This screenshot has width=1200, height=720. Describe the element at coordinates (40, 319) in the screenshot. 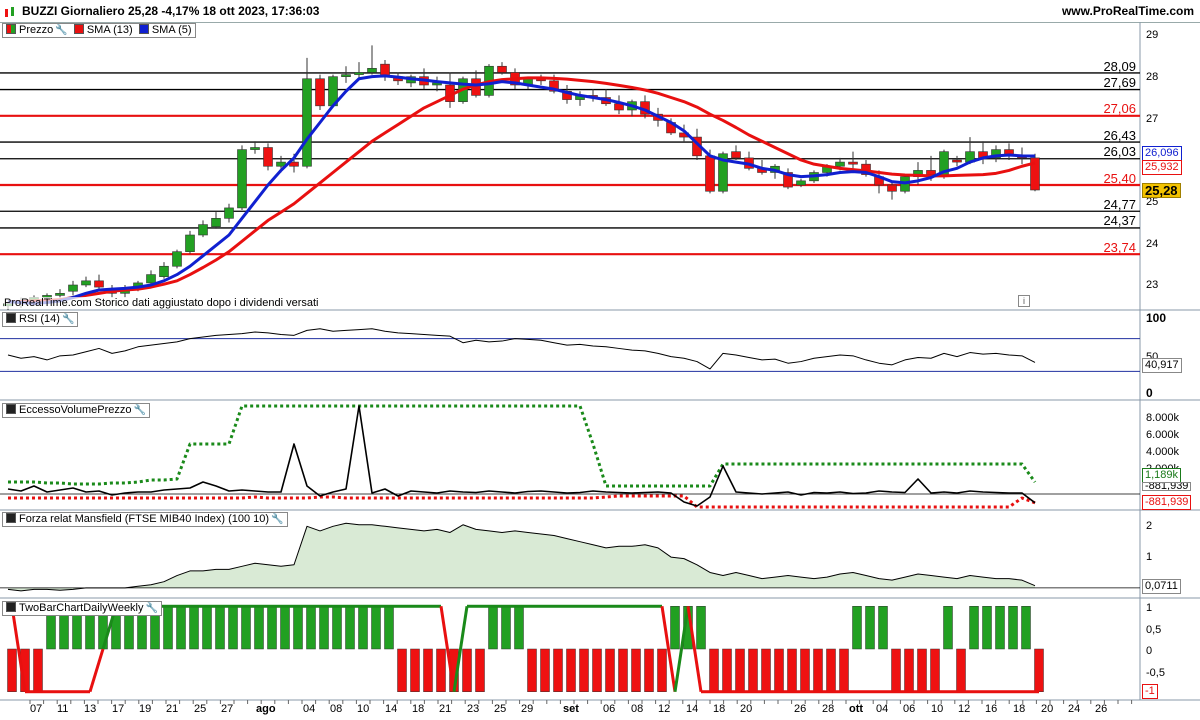

I see `legend-rsi: RSI (14) 🔧` at that location.